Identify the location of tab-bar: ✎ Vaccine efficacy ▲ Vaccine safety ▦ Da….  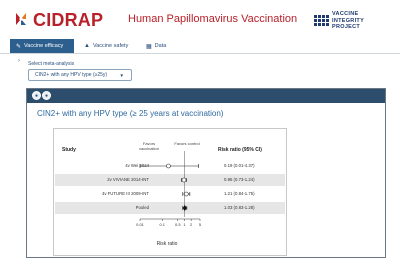
(200, 46).